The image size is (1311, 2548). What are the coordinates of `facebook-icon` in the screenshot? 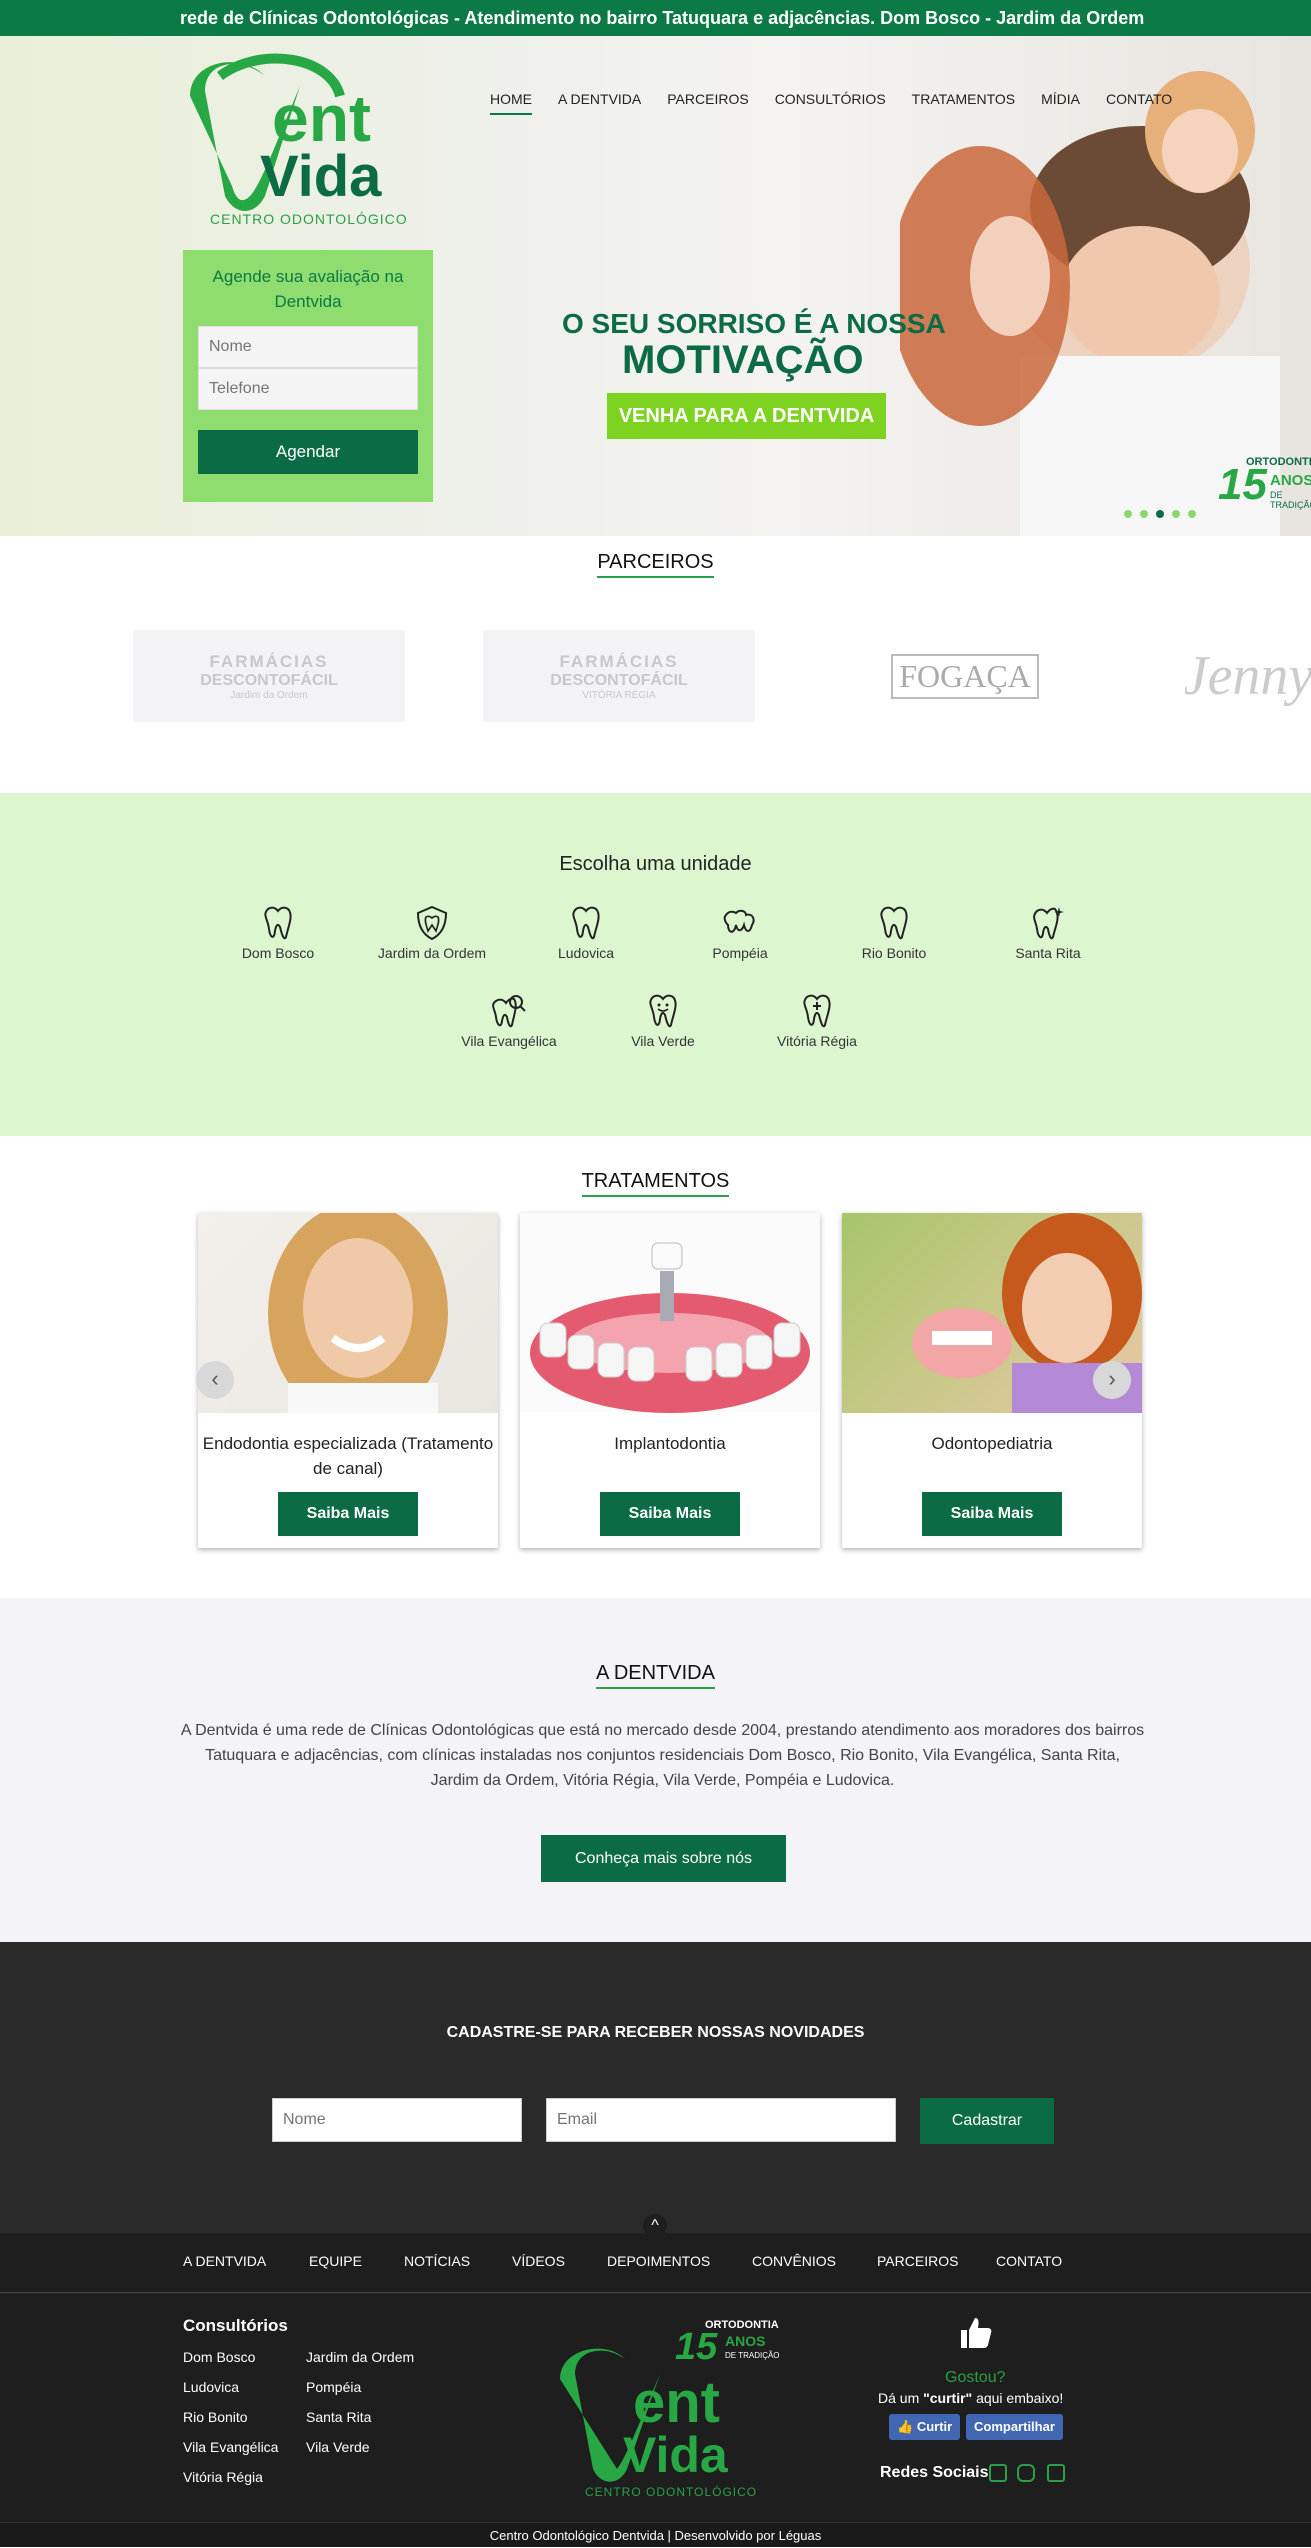 It's located at (998, 2473).